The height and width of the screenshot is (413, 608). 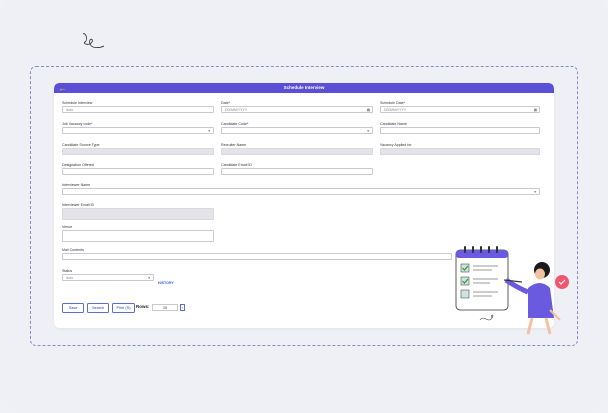 I want to click on date-input: DD/MM/YYYY ▦, so click(x=297, y=109).